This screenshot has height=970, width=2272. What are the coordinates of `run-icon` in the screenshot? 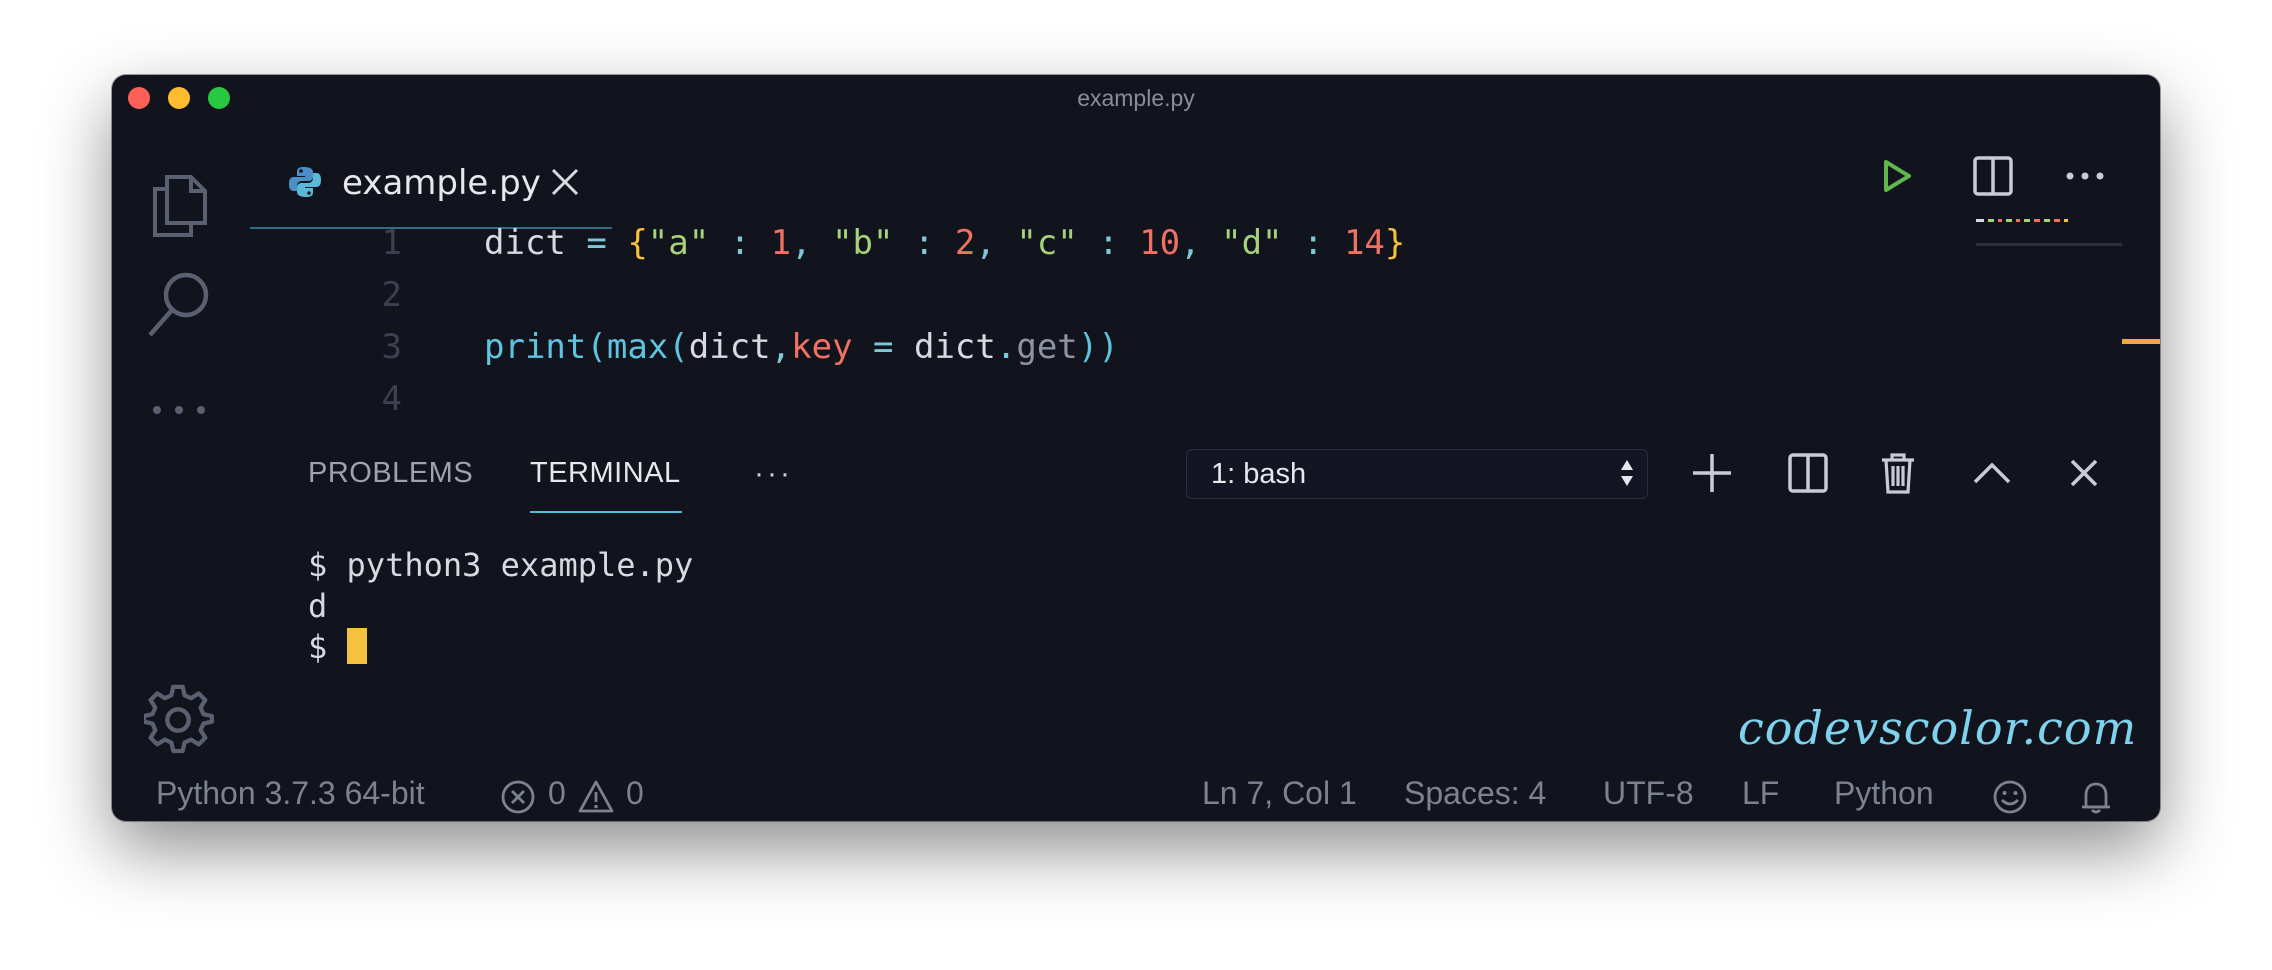 It's located at (1897, 176).